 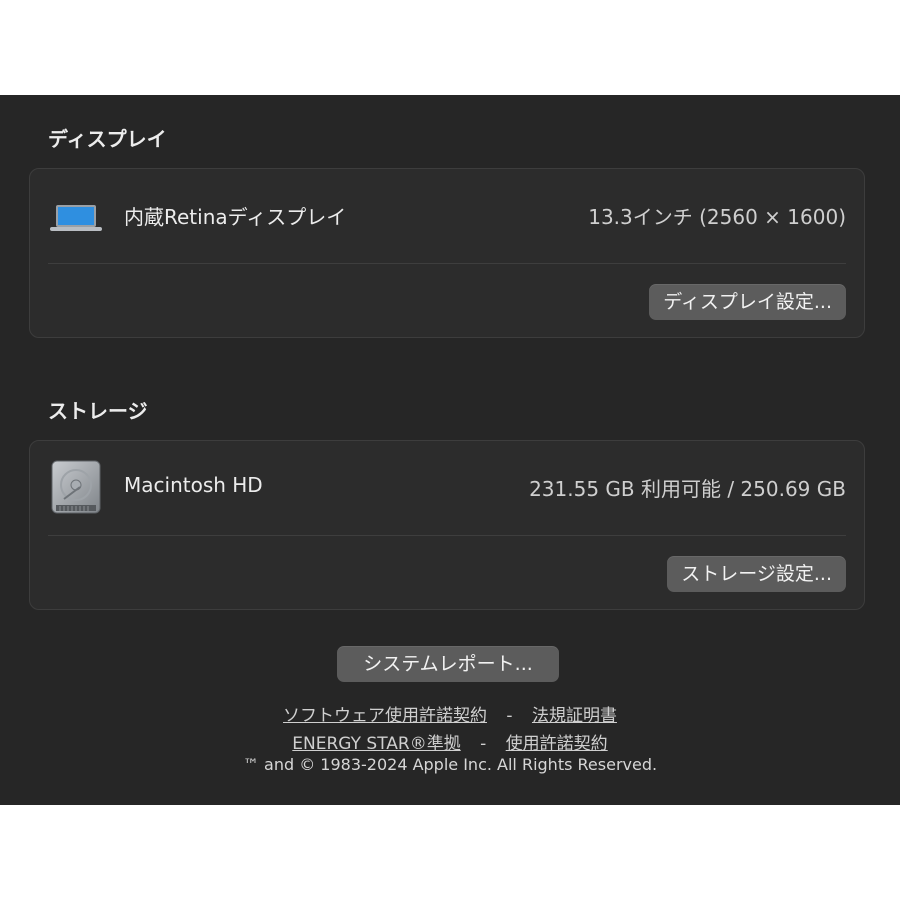 I want to click on regulatory-link: 法規証明書, so click(x=574, y=716).